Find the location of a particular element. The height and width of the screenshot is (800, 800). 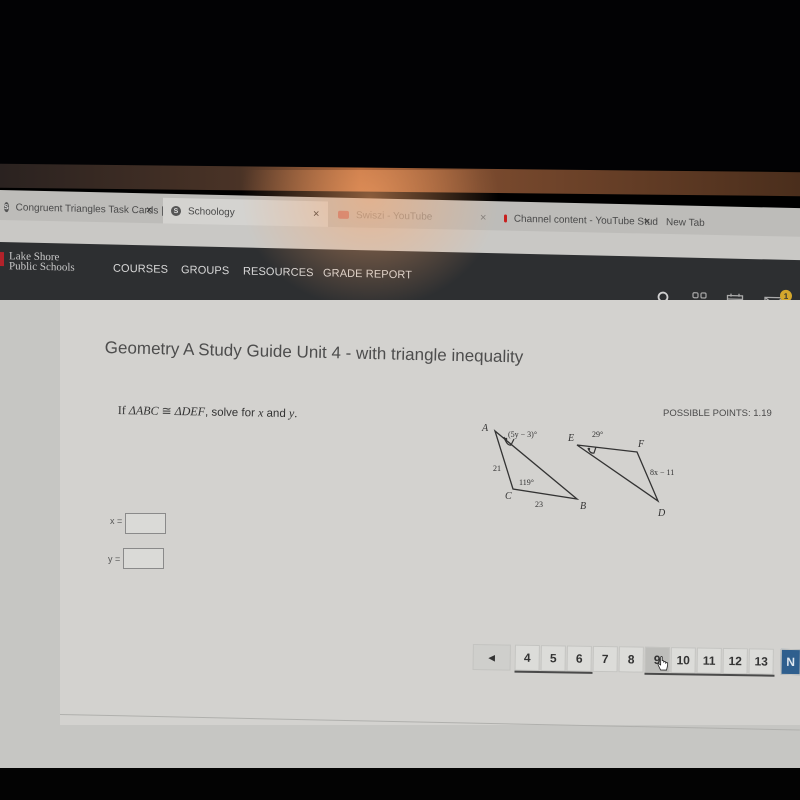

answered-indicator is located at coordinates (553, 672).